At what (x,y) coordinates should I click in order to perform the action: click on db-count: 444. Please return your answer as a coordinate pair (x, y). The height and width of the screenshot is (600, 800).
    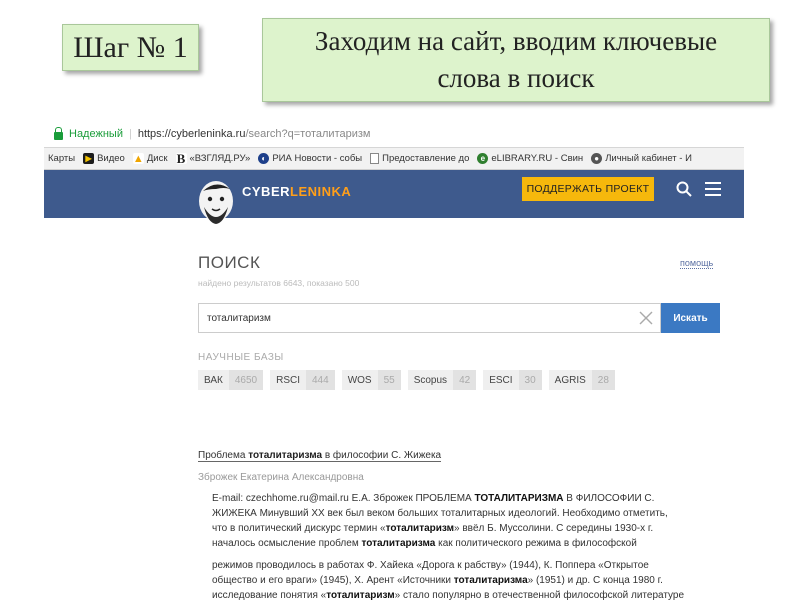
    Looking at the image, I should click on (320, 380).